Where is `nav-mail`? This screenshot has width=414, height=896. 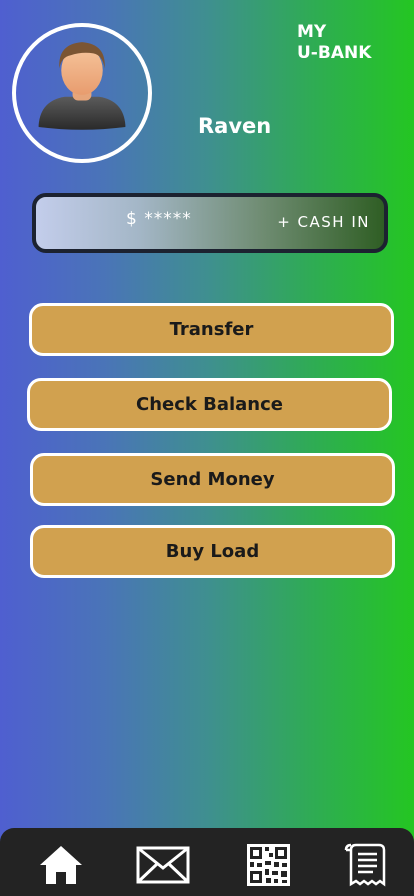
nav-mail is located at coordinates (163, 865).